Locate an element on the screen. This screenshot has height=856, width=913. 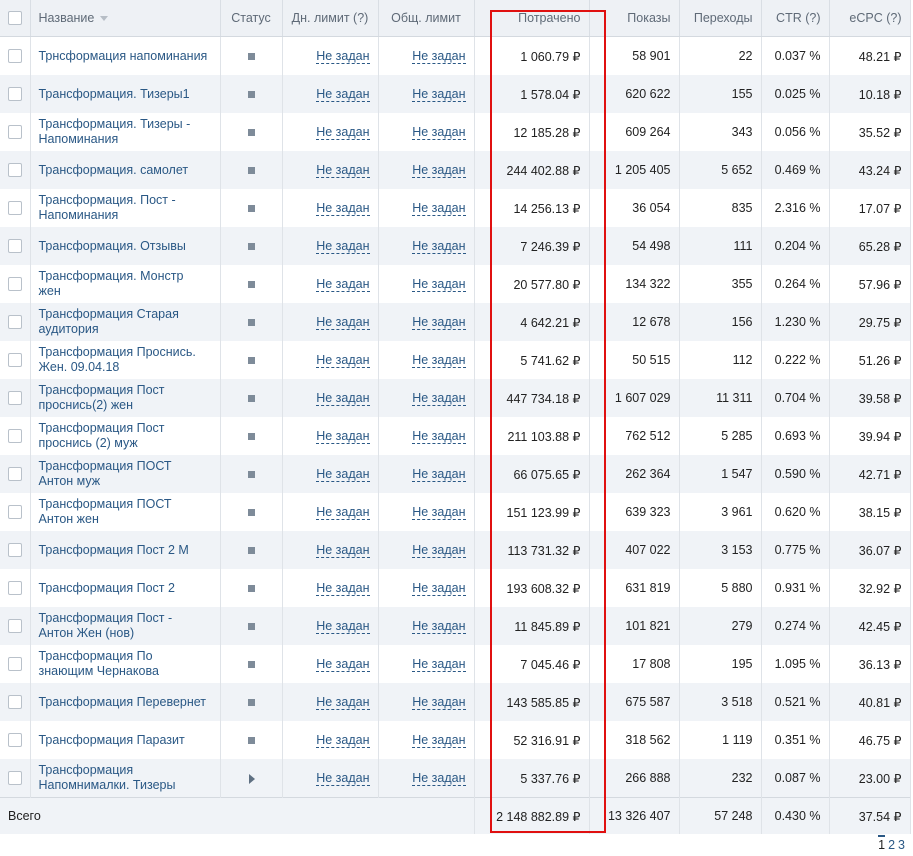
campaign-name-link: Трансформация. Пост - Напоминания is located at coordinates (124, 208).